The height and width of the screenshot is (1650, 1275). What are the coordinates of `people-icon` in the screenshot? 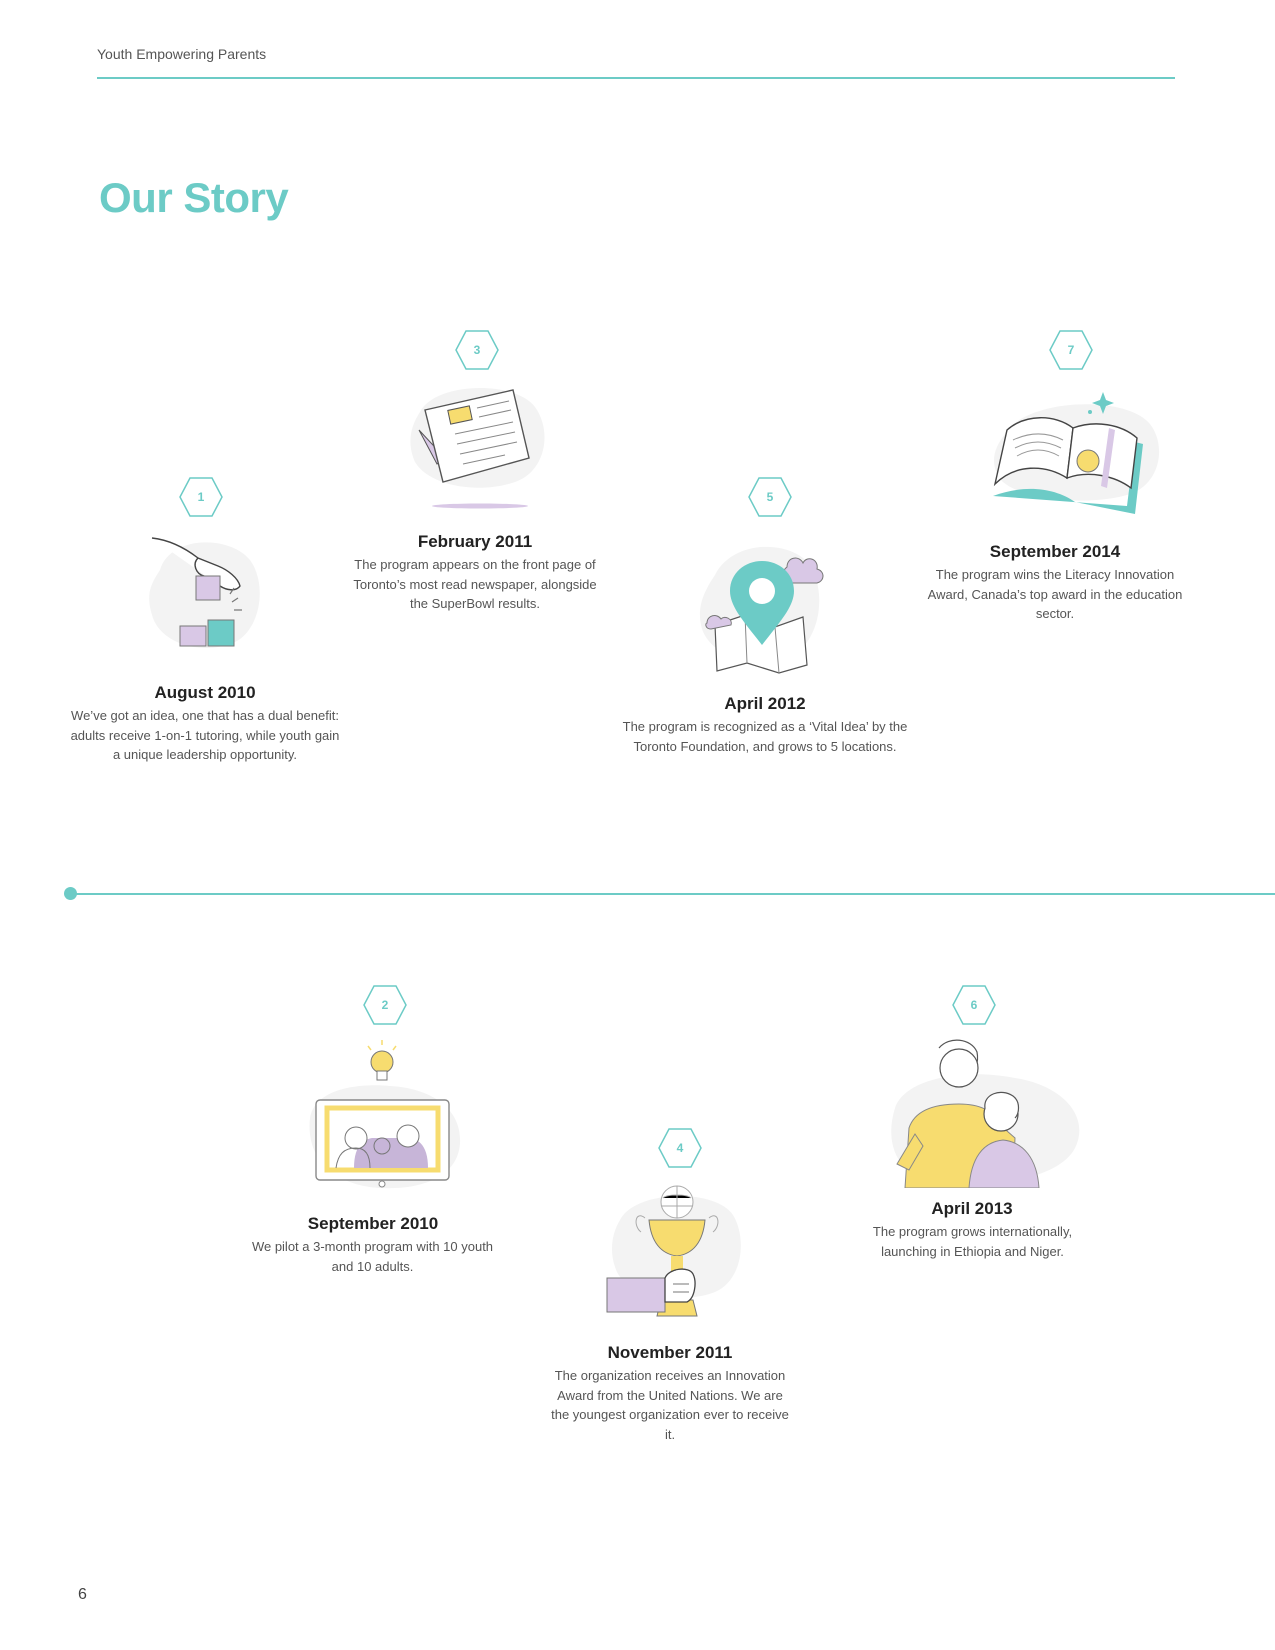 It's located at (985, 1113).